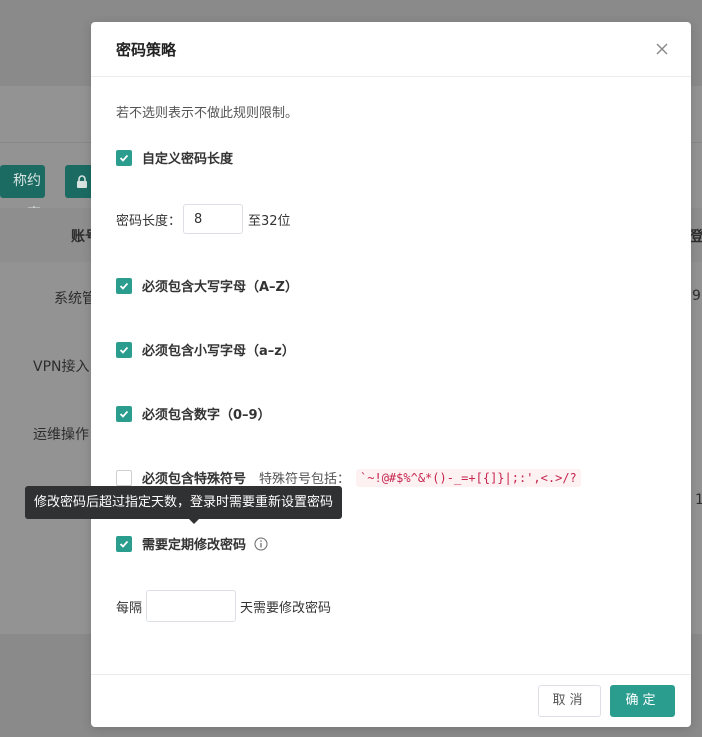 The image size is (702, 737). I want to click on close-icon, so click(662, 49).